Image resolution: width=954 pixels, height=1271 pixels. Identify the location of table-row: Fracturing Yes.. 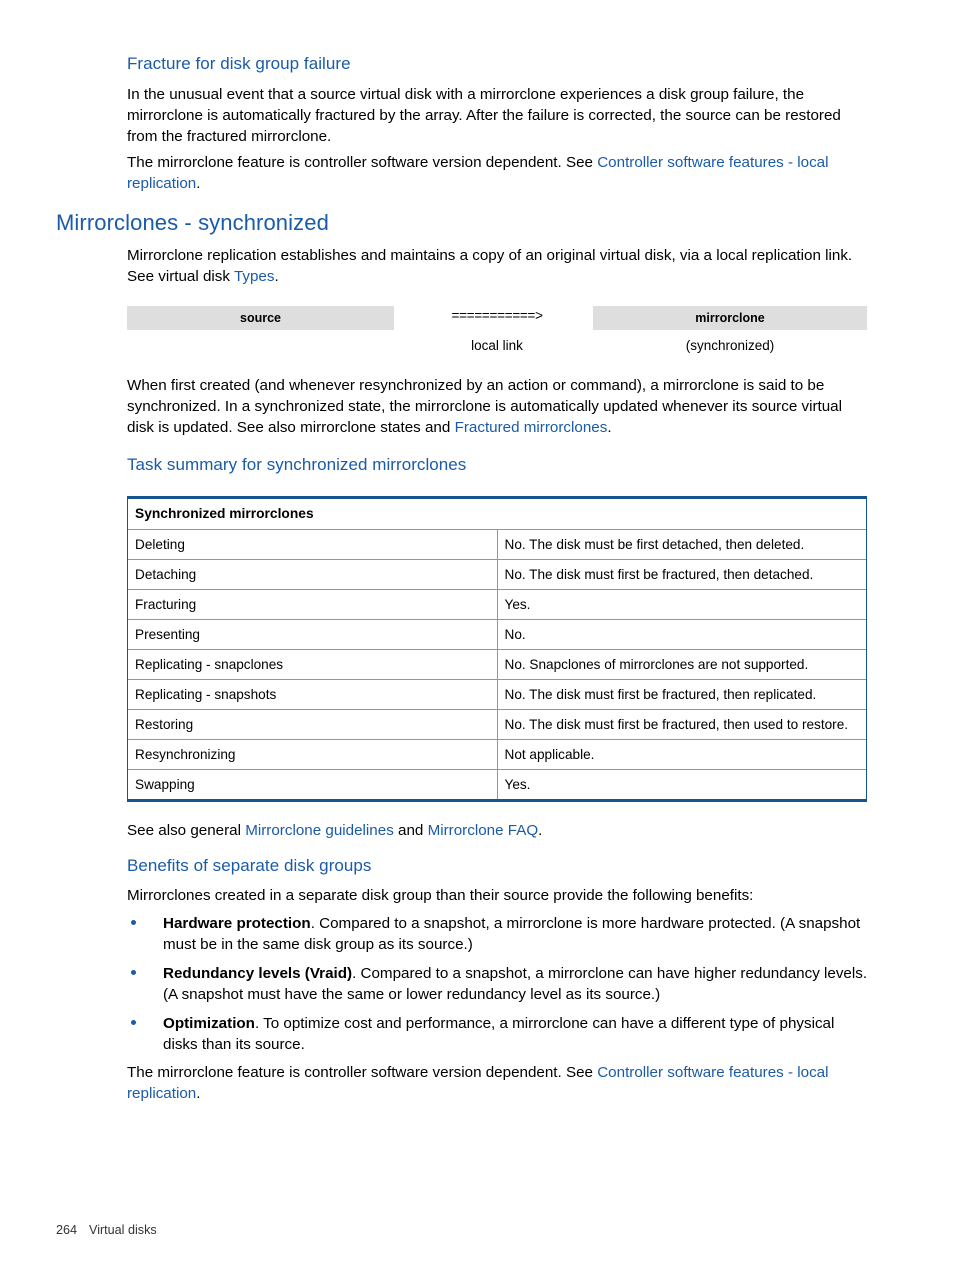
(497, 604).